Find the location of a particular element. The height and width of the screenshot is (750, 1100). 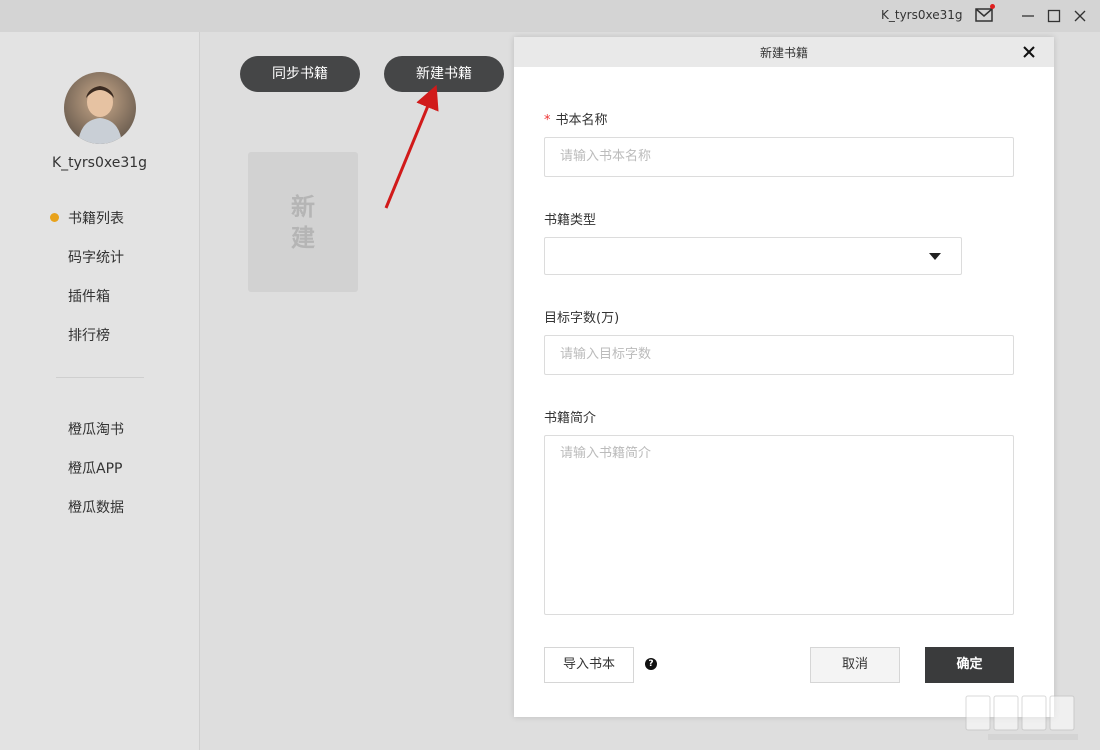

avatar is located at coordinates (100, 108).